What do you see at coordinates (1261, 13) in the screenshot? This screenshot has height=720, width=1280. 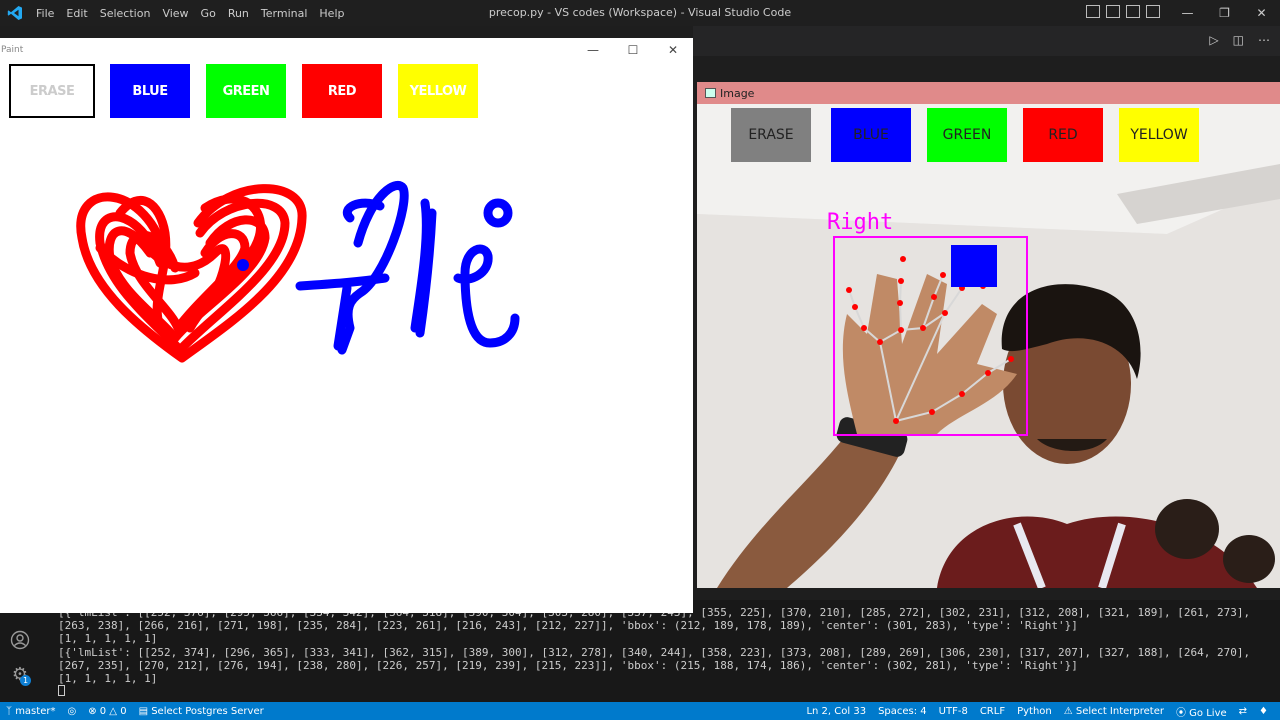 I see `close-icon: ✕` at bounding box center [1261, 13].